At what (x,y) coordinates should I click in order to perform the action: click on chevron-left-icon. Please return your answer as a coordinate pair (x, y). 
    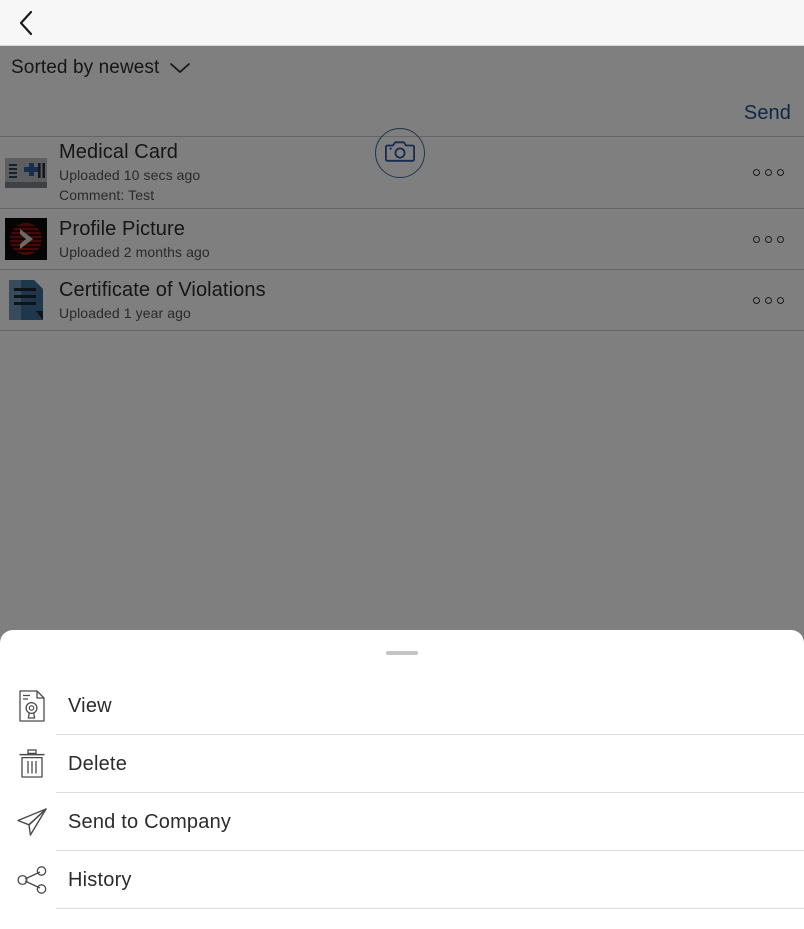
    Looking at the image, I should click on (26, 23).